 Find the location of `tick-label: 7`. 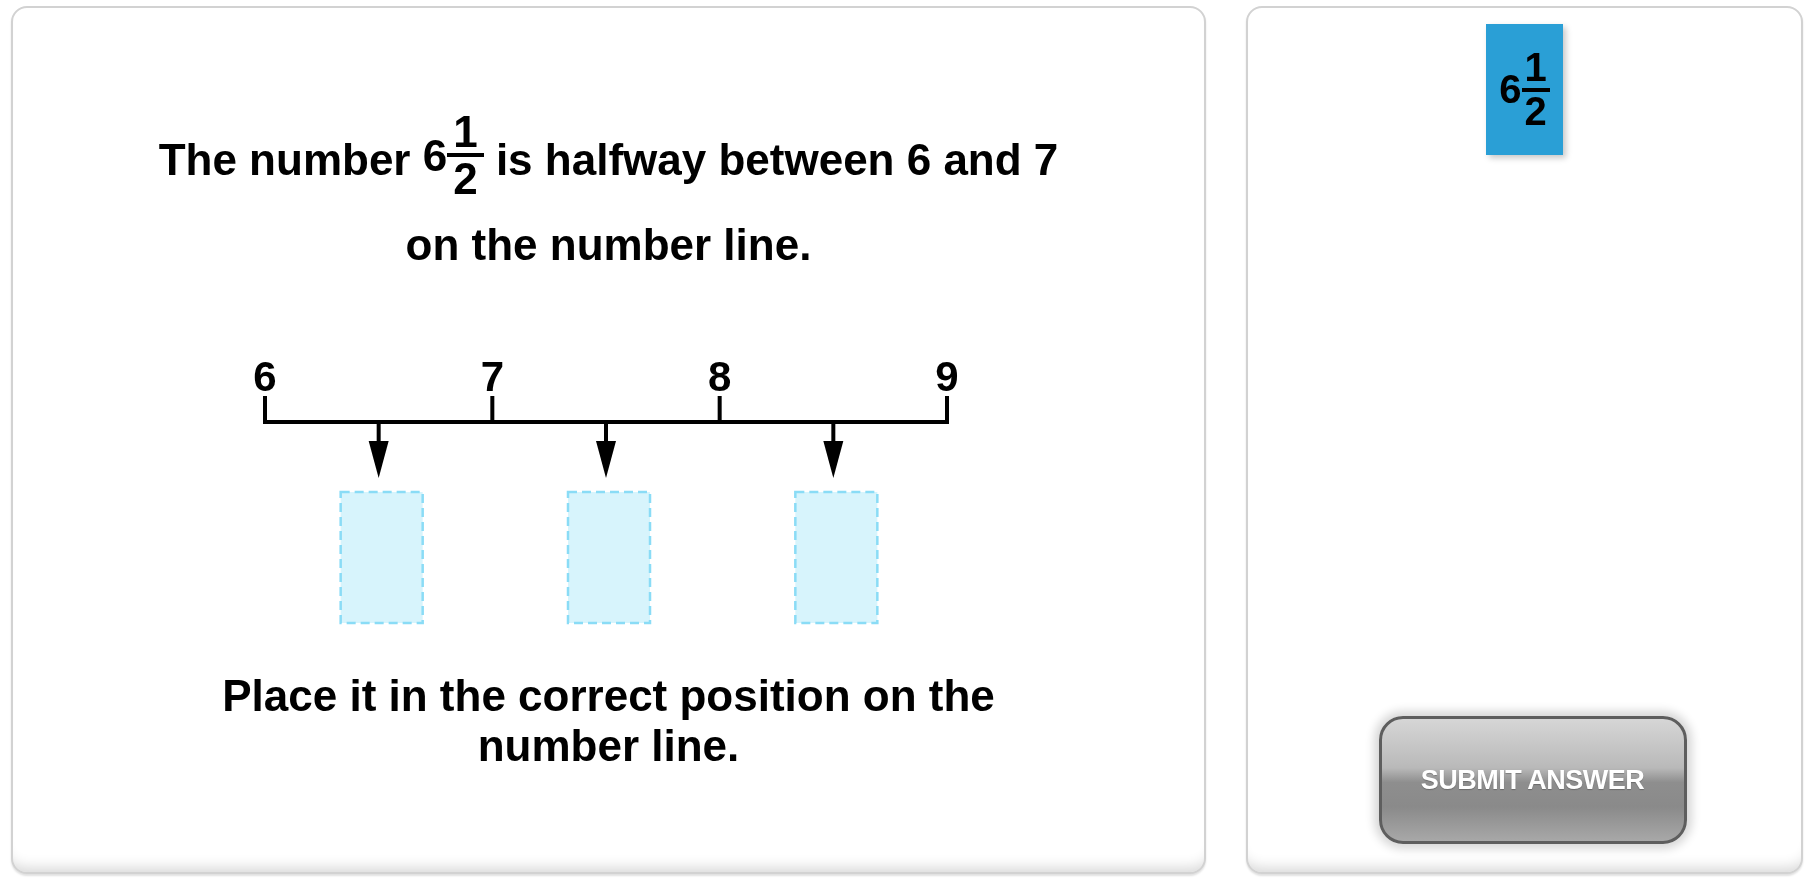

tick-label: 7 is located at coordinates (492, 377).